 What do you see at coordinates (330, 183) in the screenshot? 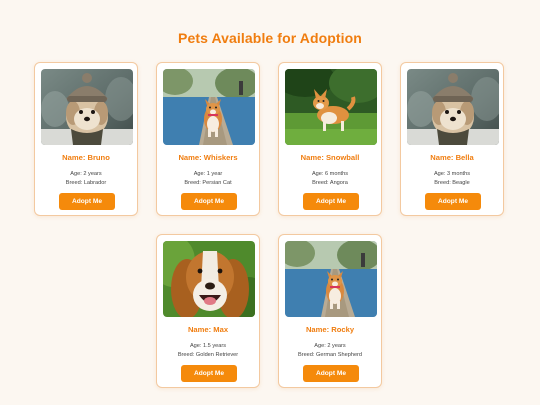
I see `pet-breed: Breed: Angora` at bounding box center [330, 183].